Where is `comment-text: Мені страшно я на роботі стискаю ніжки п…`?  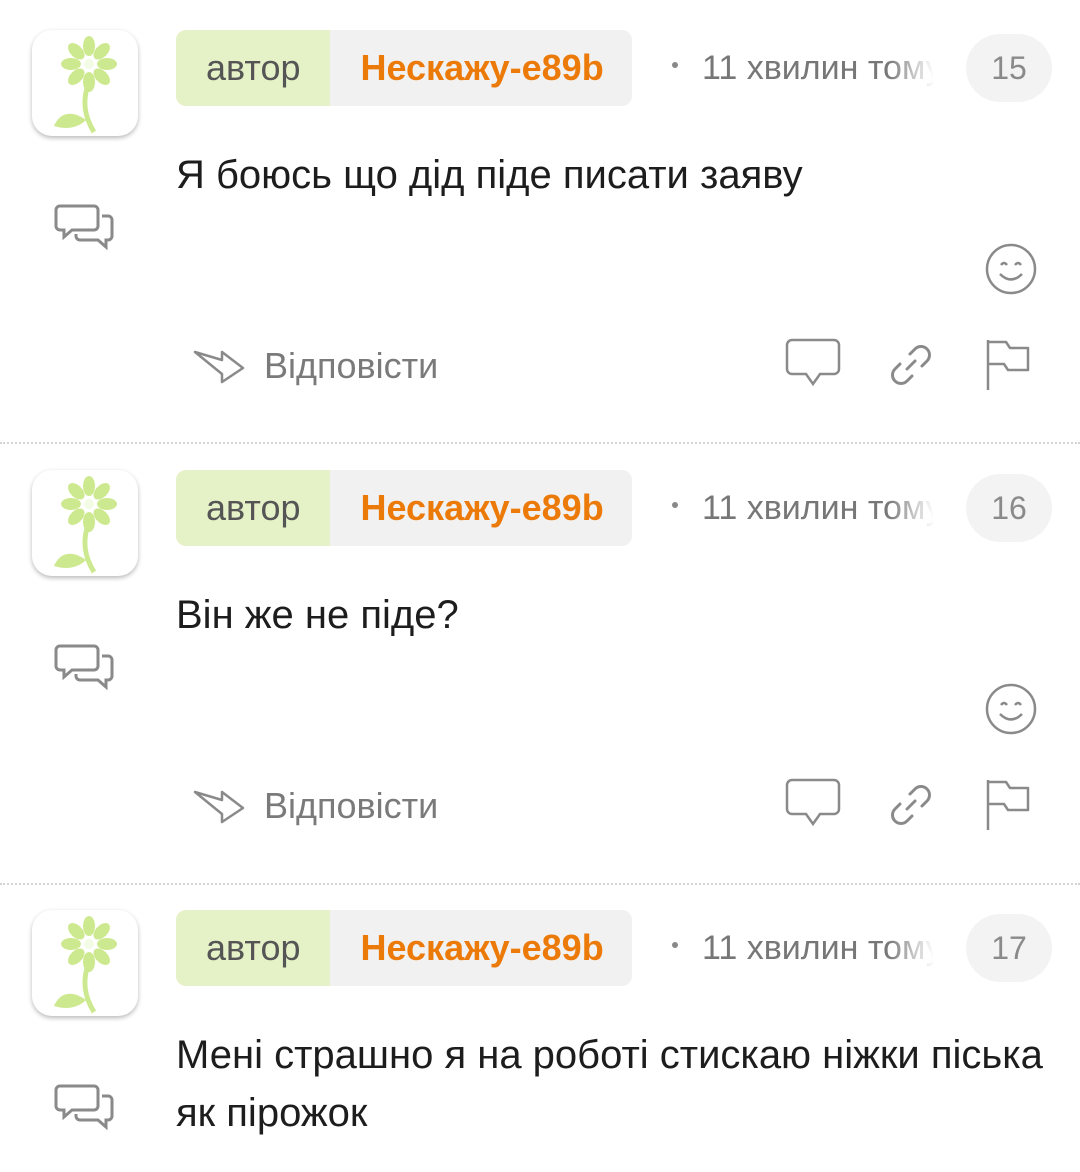 comment-text: Мені страшно я на роботі стискаю ніжки п… is located at coordinates (609, 1084).